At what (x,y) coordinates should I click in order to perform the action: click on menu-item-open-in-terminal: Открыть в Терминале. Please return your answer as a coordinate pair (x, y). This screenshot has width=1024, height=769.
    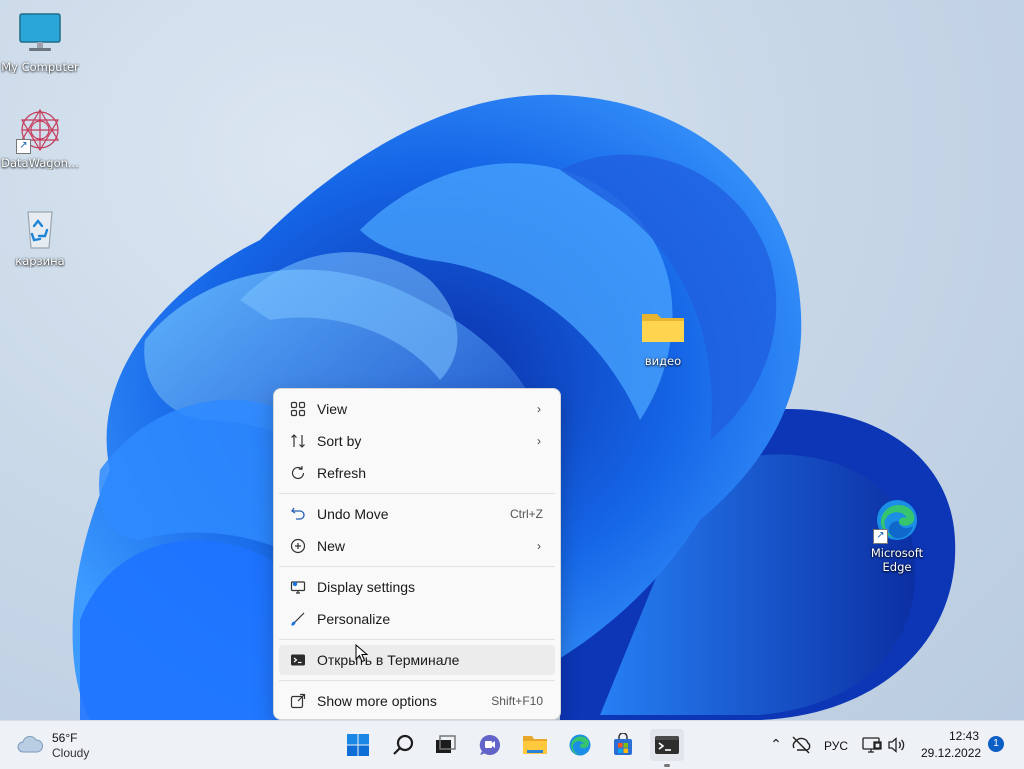
    Looking at the image, I should click on (417, 660).